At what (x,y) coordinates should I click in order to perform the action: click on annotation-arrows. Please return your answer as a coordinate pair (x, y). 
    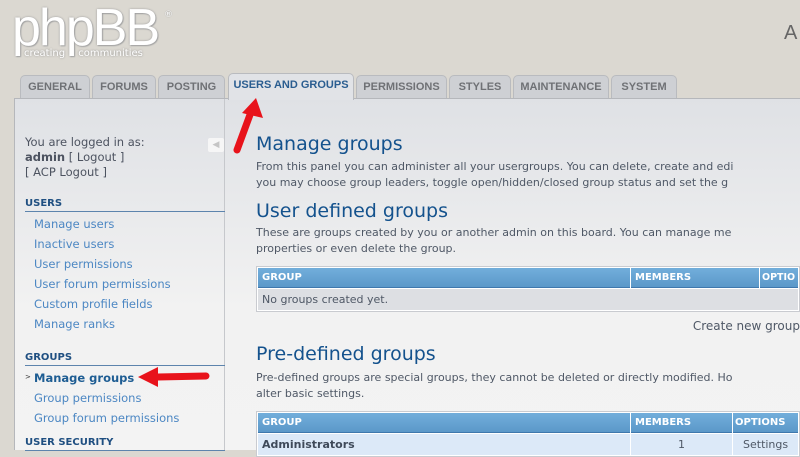
    Looking at the image, I should click on (200, 242).